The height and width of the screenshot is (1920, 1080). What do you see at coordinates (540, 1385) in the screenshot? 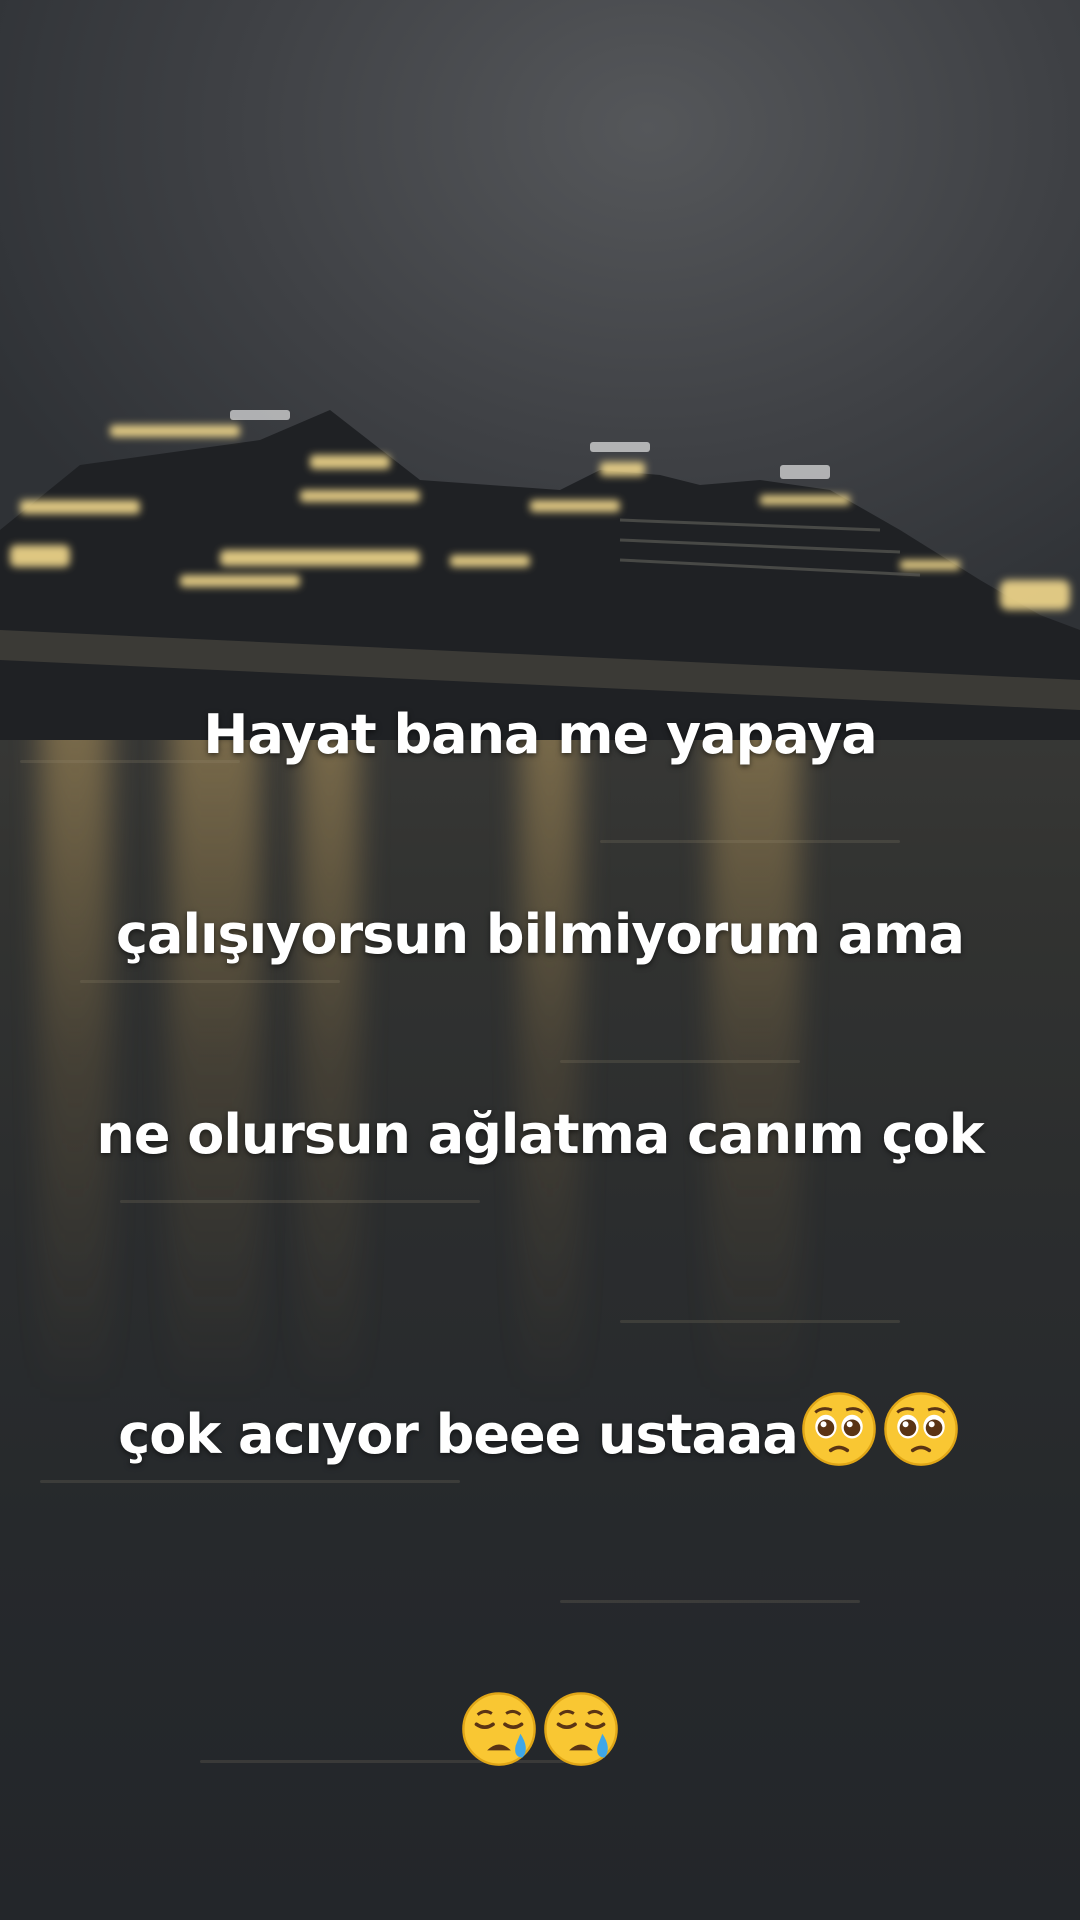
I see `caption-line: çok acıyor beee ustaaa` at bounding box center [540, 1385].